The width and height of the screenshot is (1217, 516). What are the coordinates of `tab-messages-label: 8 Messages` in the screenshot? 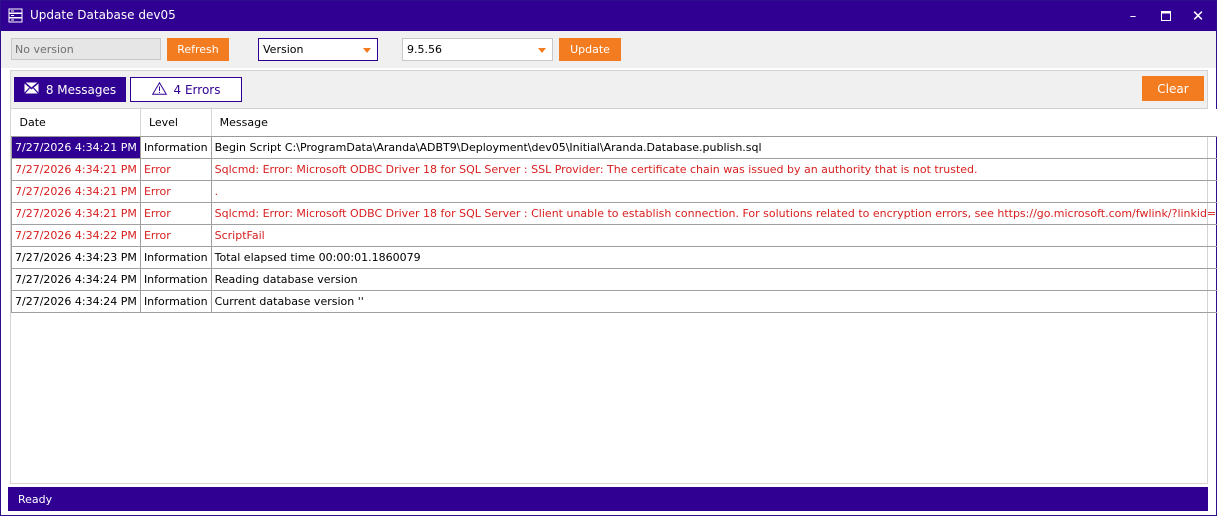 It's located at (81, 89).